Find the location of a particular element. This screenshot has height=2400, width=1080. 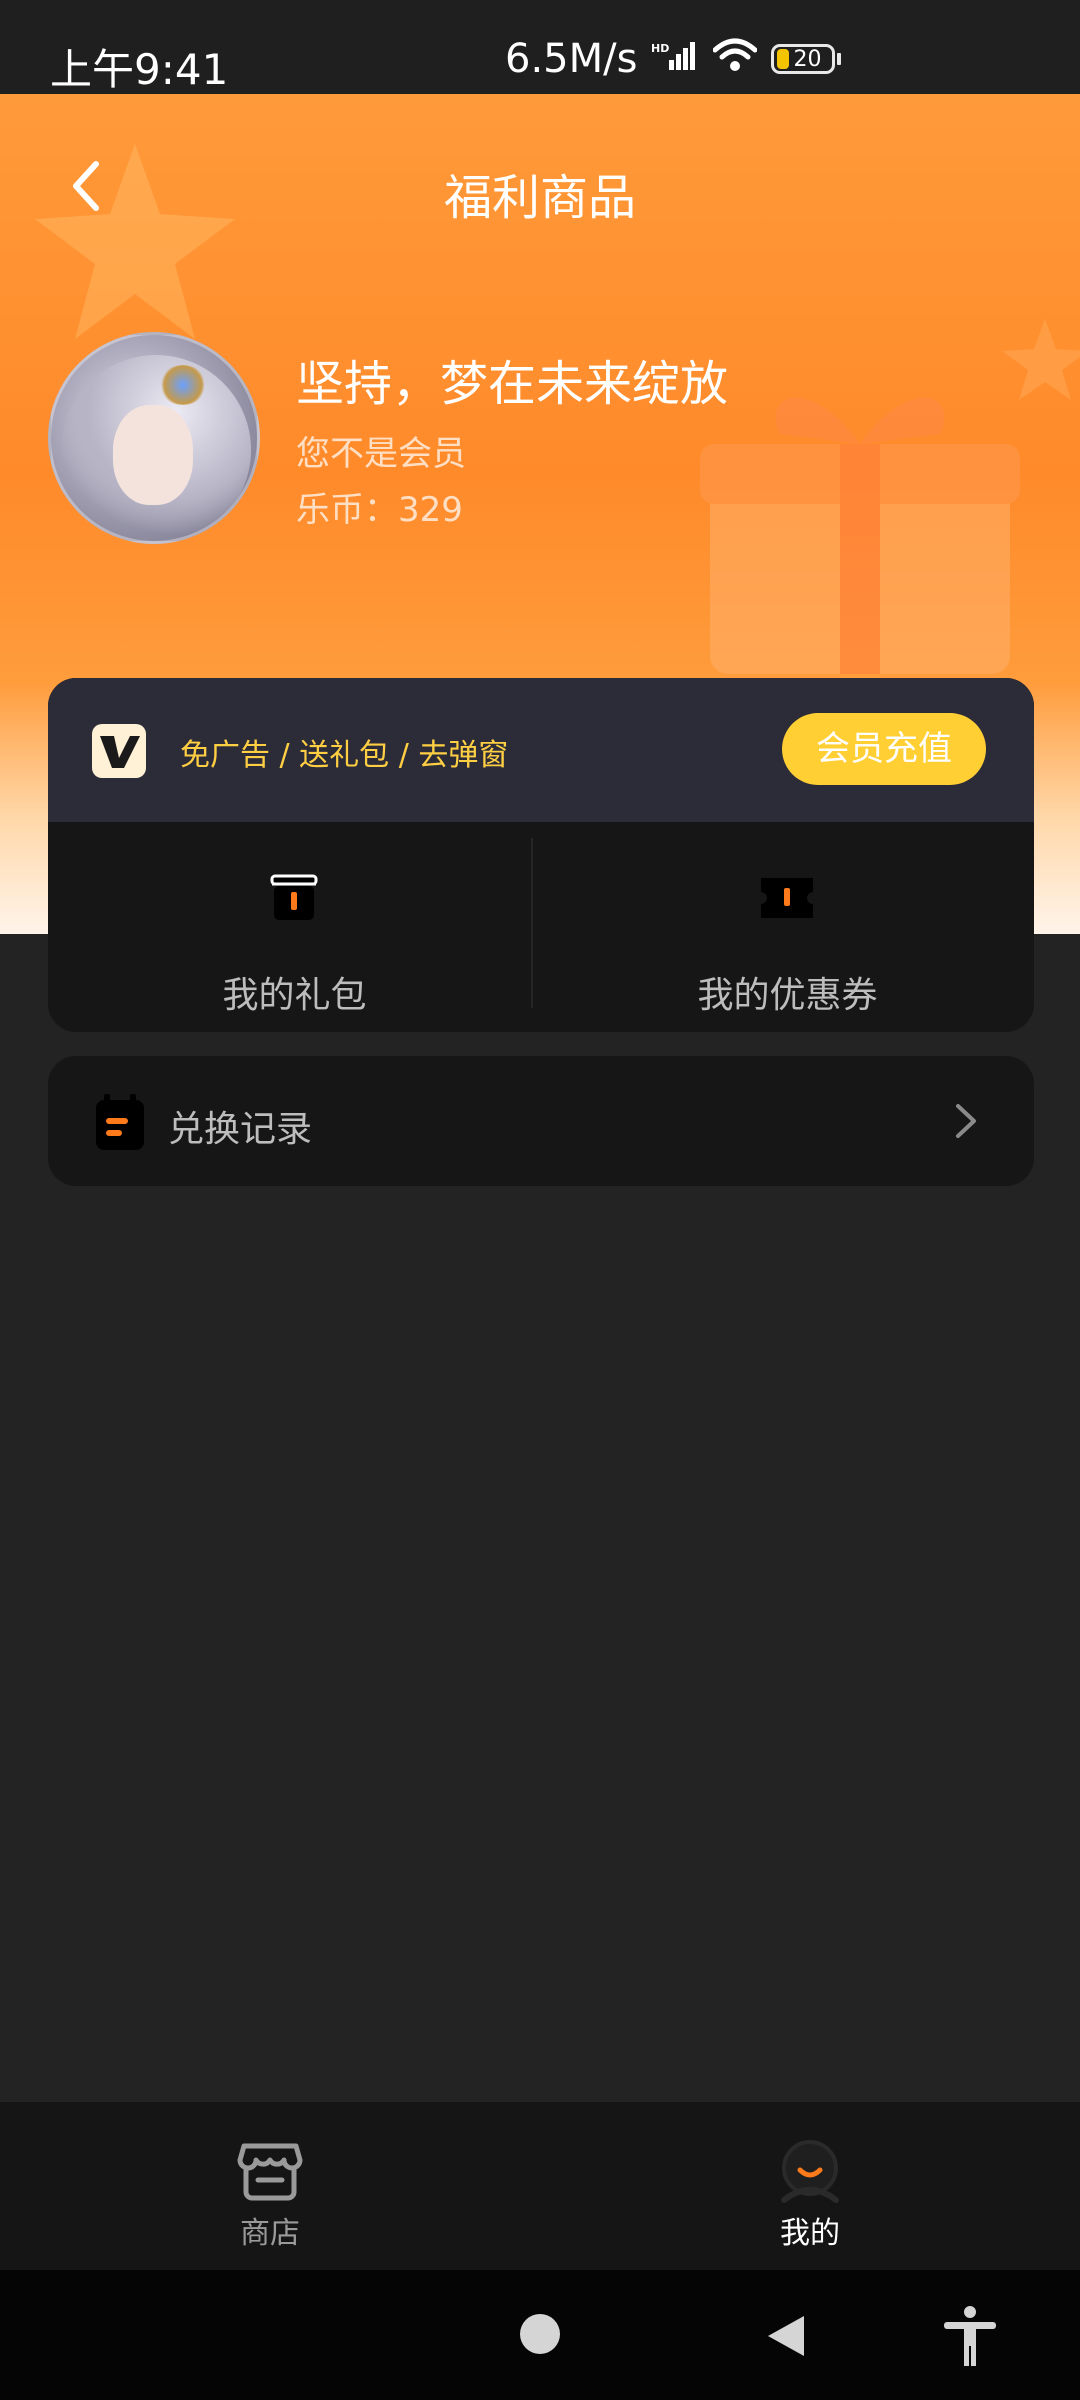

card-divider is located at coordinates (532, 923).